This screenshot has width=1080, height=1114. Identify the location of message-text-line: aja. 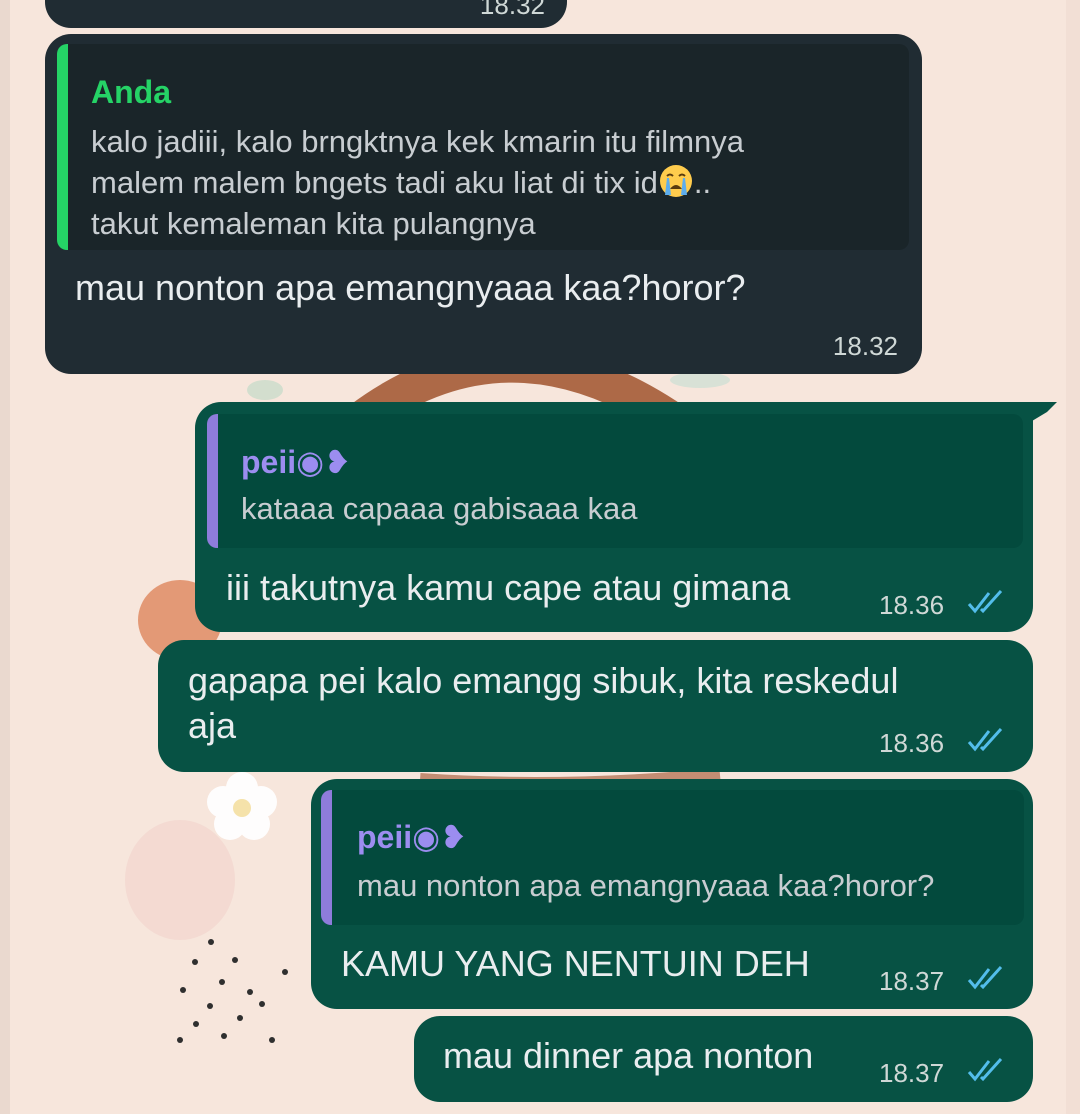
(212, 725).